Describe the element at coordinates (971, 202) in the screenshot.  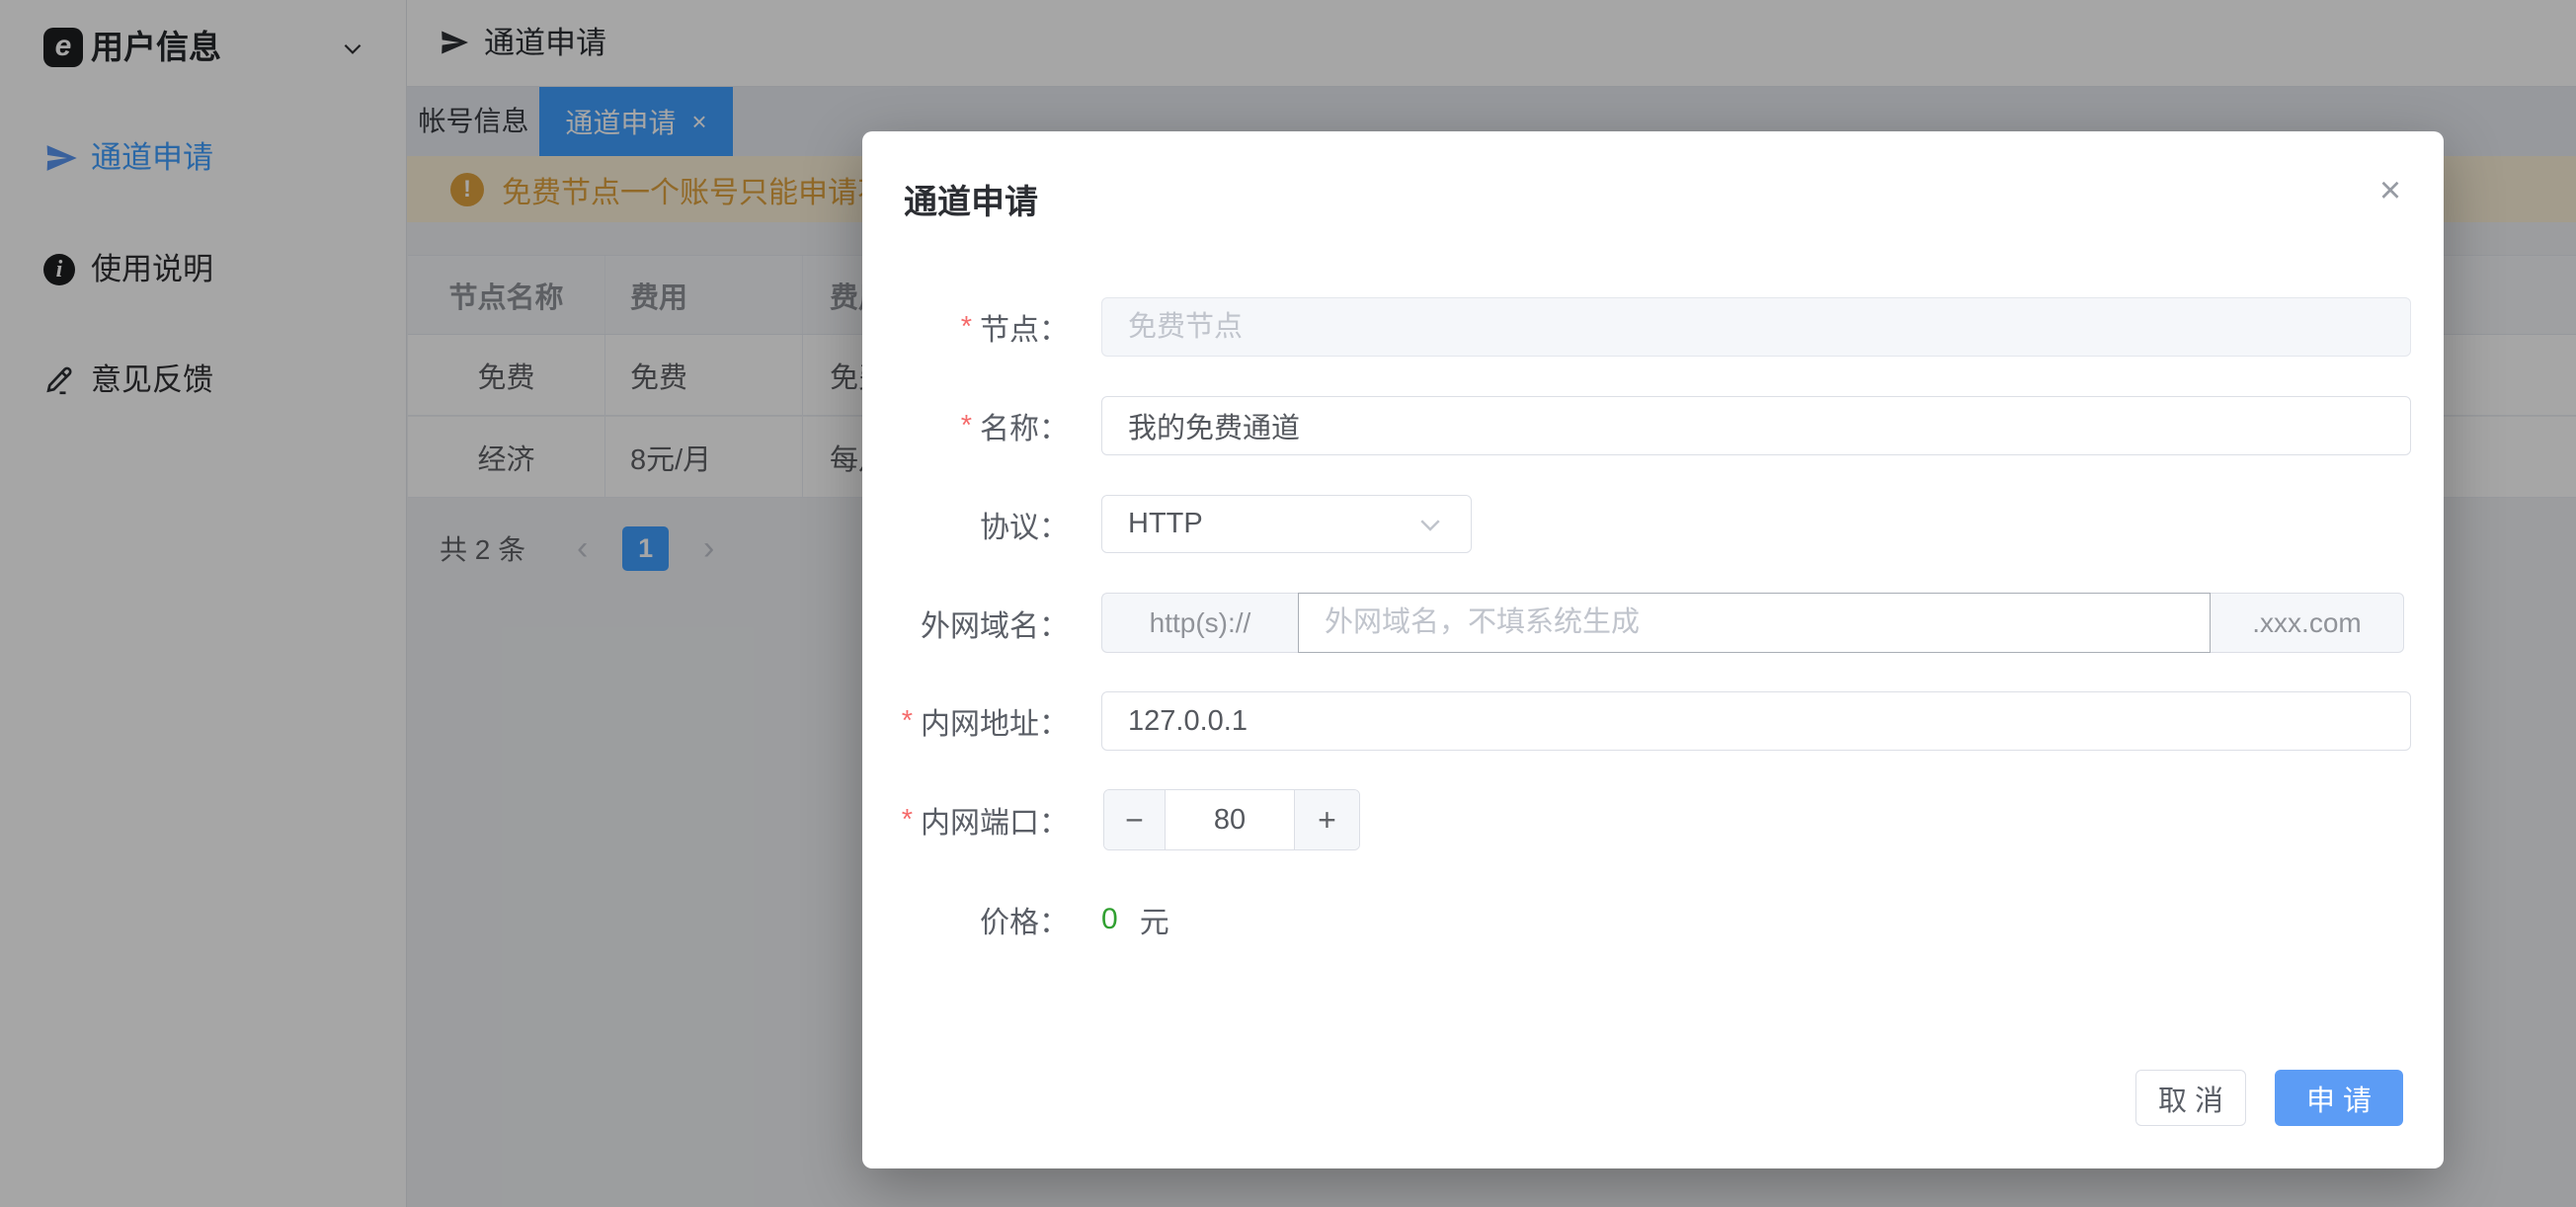
I see `dialog-title: 通道申请` at that location.